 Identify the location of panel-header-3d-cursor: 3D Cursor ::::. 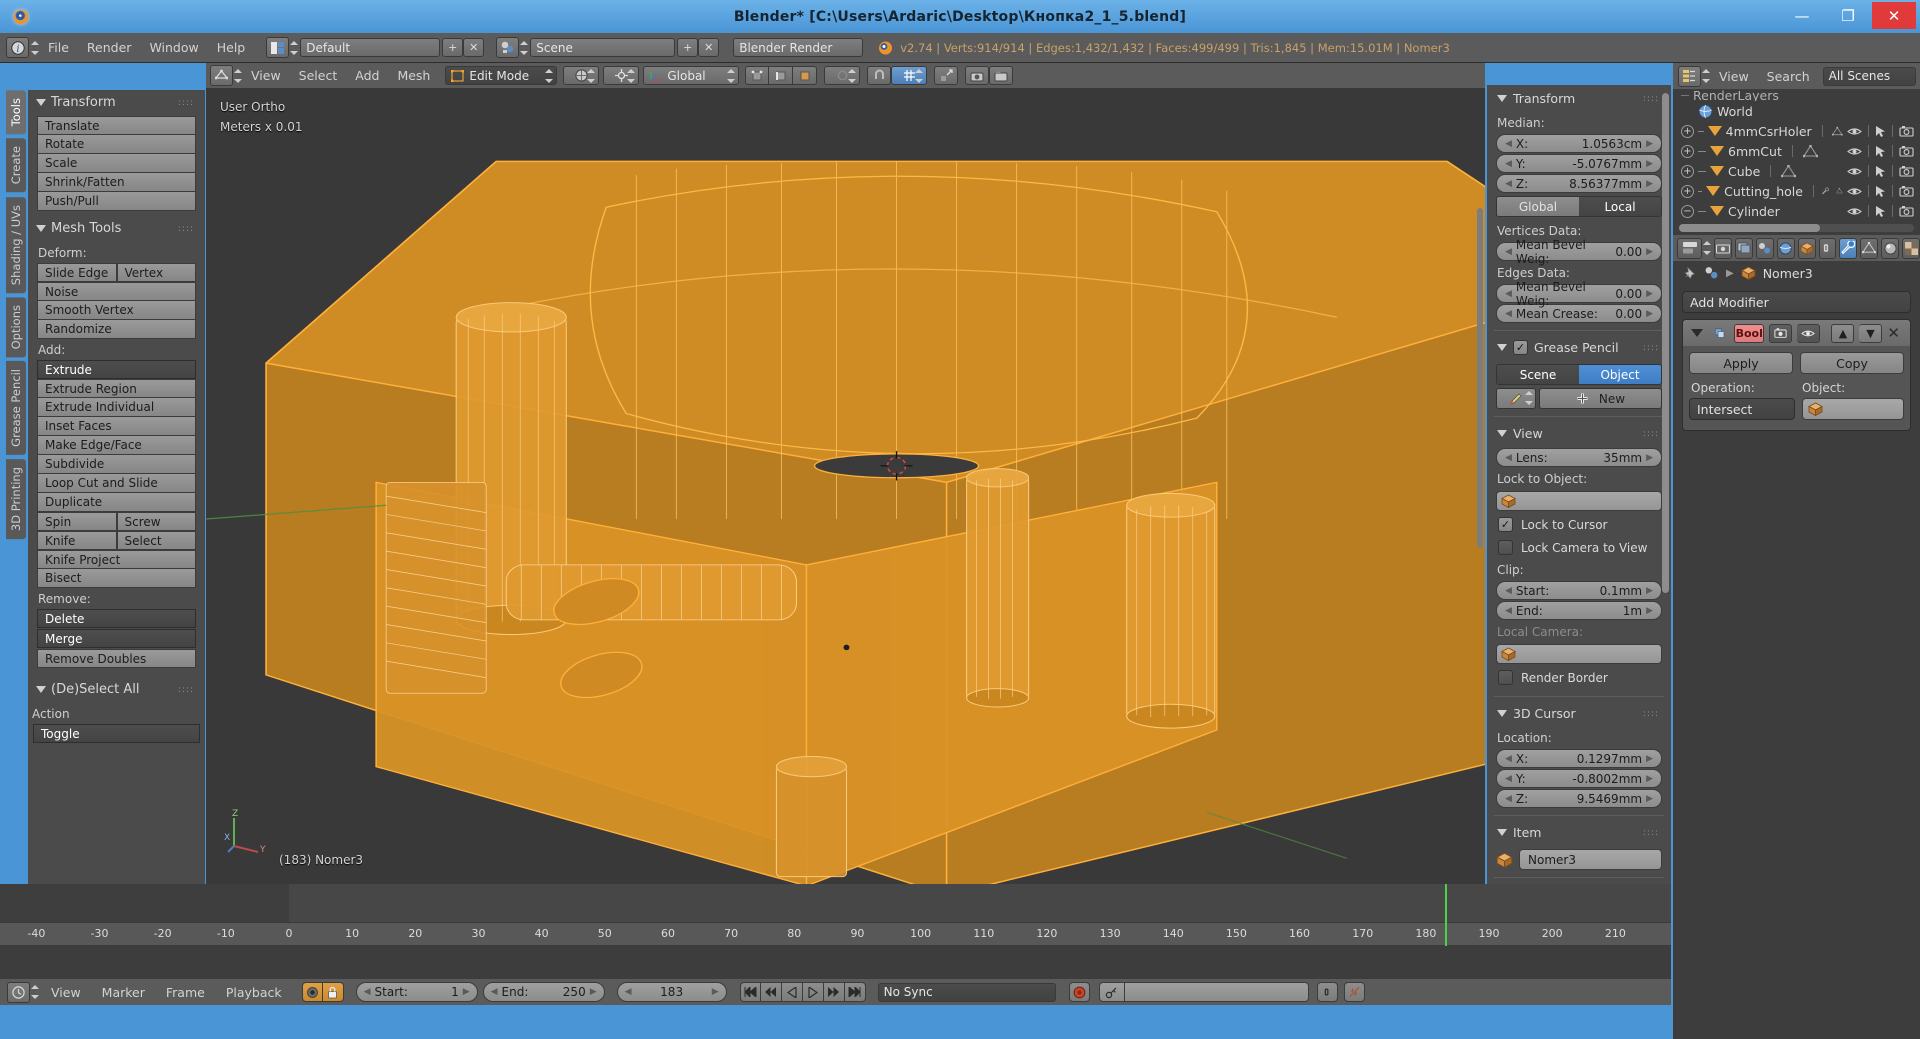
(1579, 713).